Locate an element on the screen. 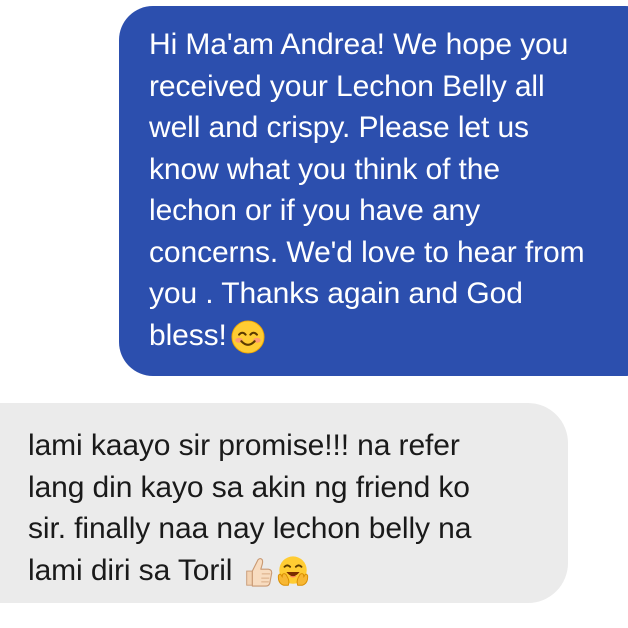  message-line: lechon or if you have any is located at coordinates (315, 210).